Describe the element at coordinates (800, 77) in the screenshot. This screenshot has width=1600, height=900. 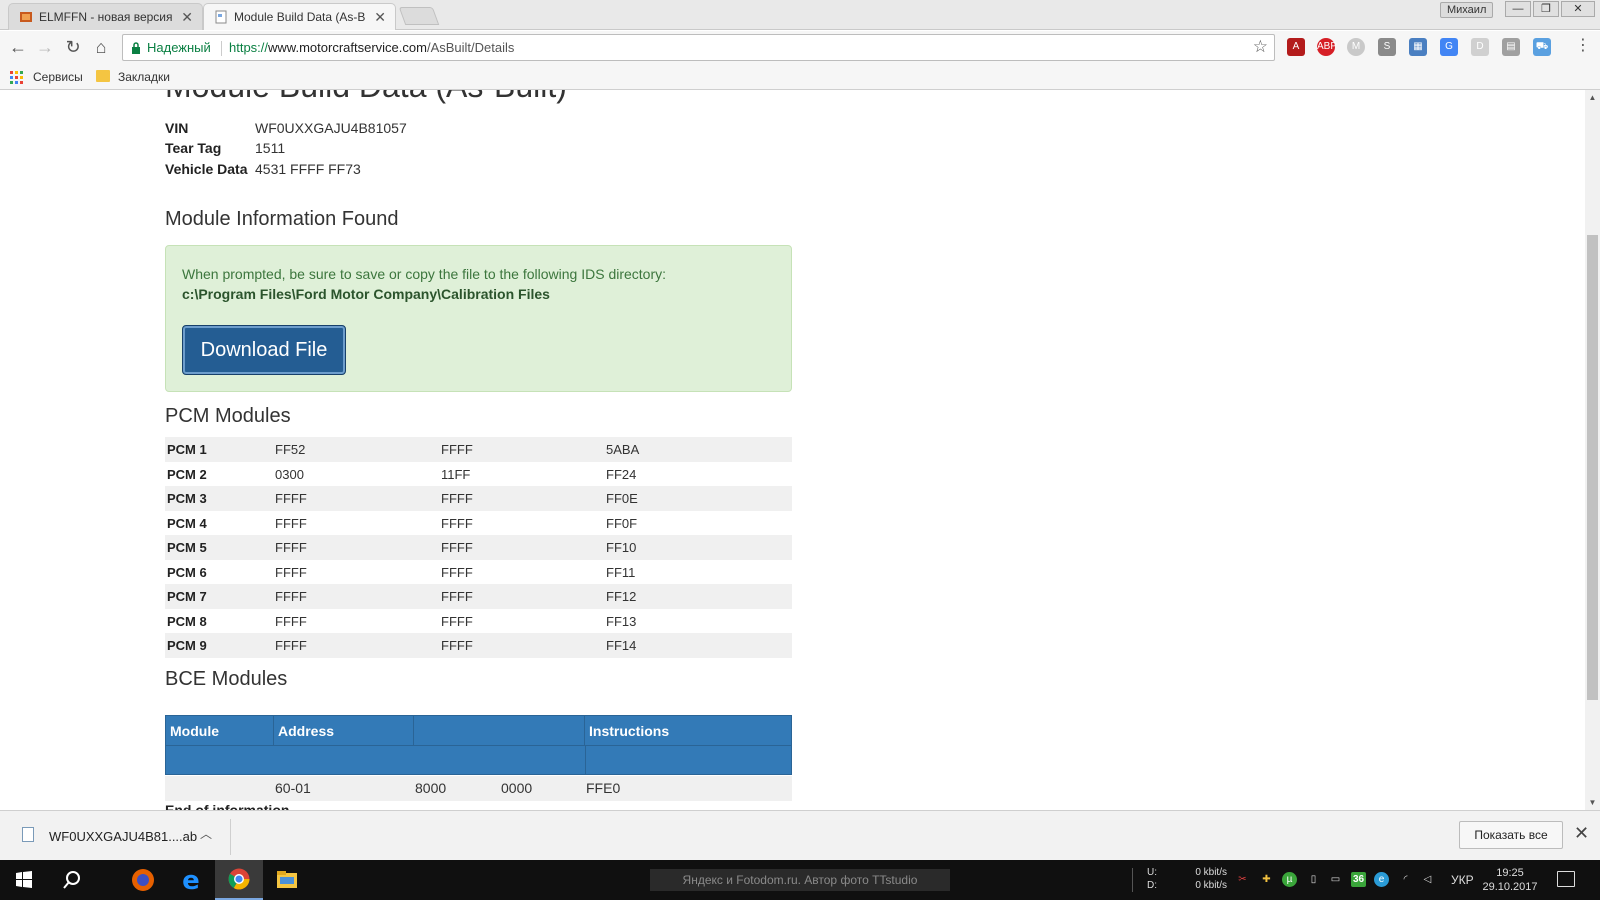
I see `bookmarks-bar: Сервисы Закладки` at that location.